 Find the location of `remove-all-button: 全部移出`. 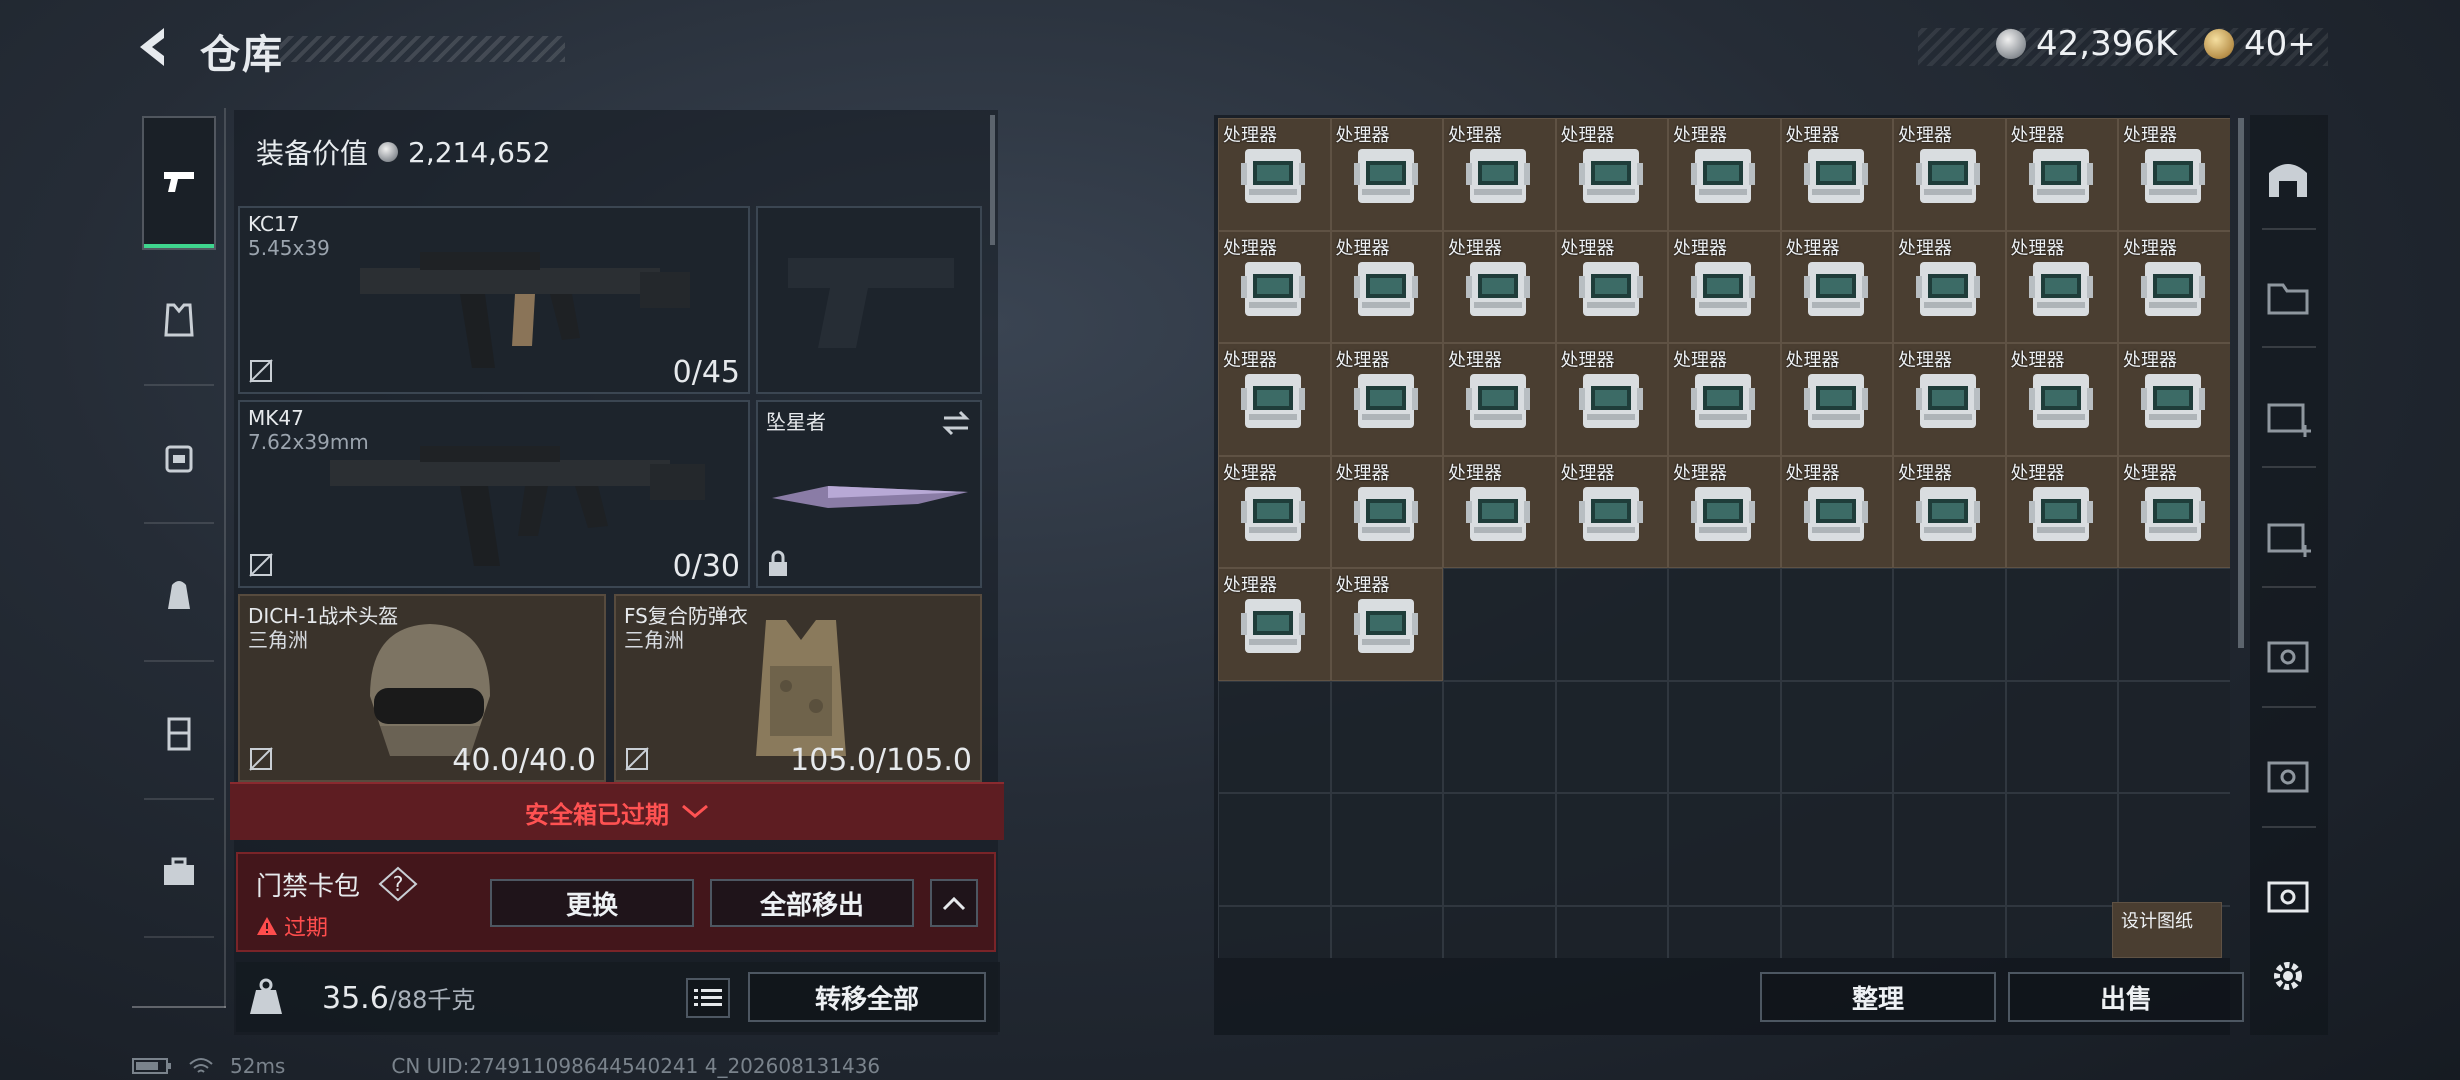

remove-all-button: 全部移出 is located at coordinates (812, 903).